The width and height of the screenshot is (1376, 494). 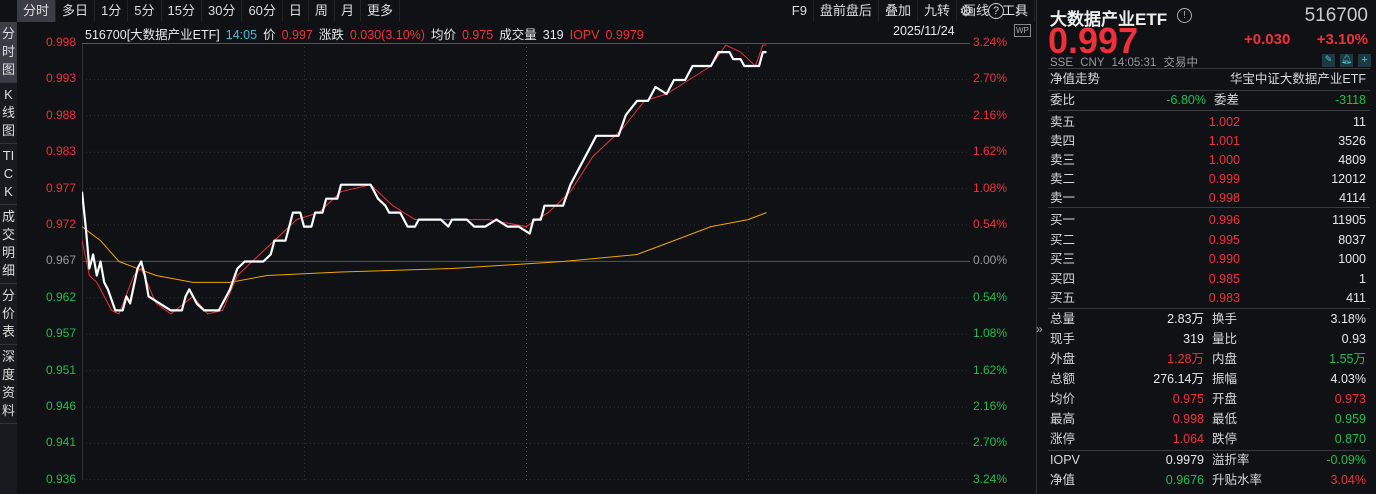 What do you see at coordinates (443, 35) in the screenshot?
I see `avg-label: 均价` at bounding box center [443, 35].